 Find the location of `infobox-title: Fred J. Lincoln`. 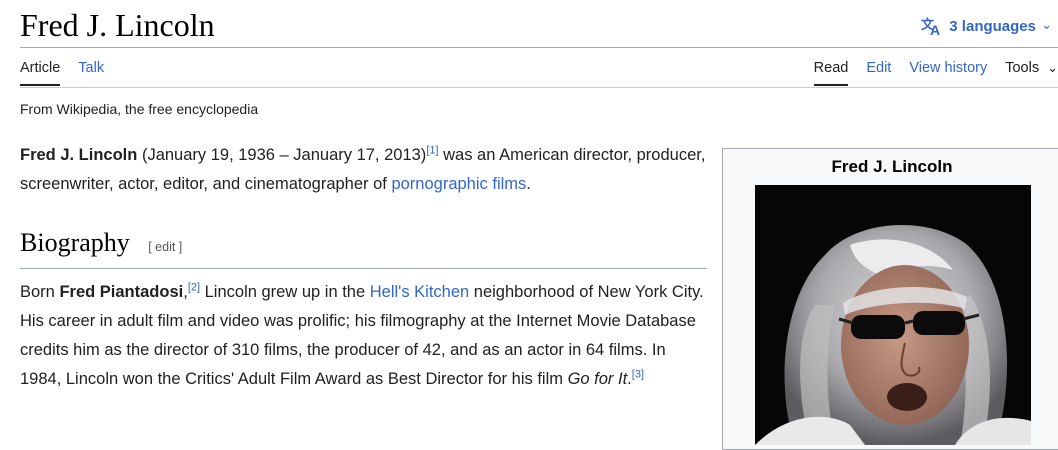

infobox-title: Fred J. Lincoln is located at coordinates (892, 166).